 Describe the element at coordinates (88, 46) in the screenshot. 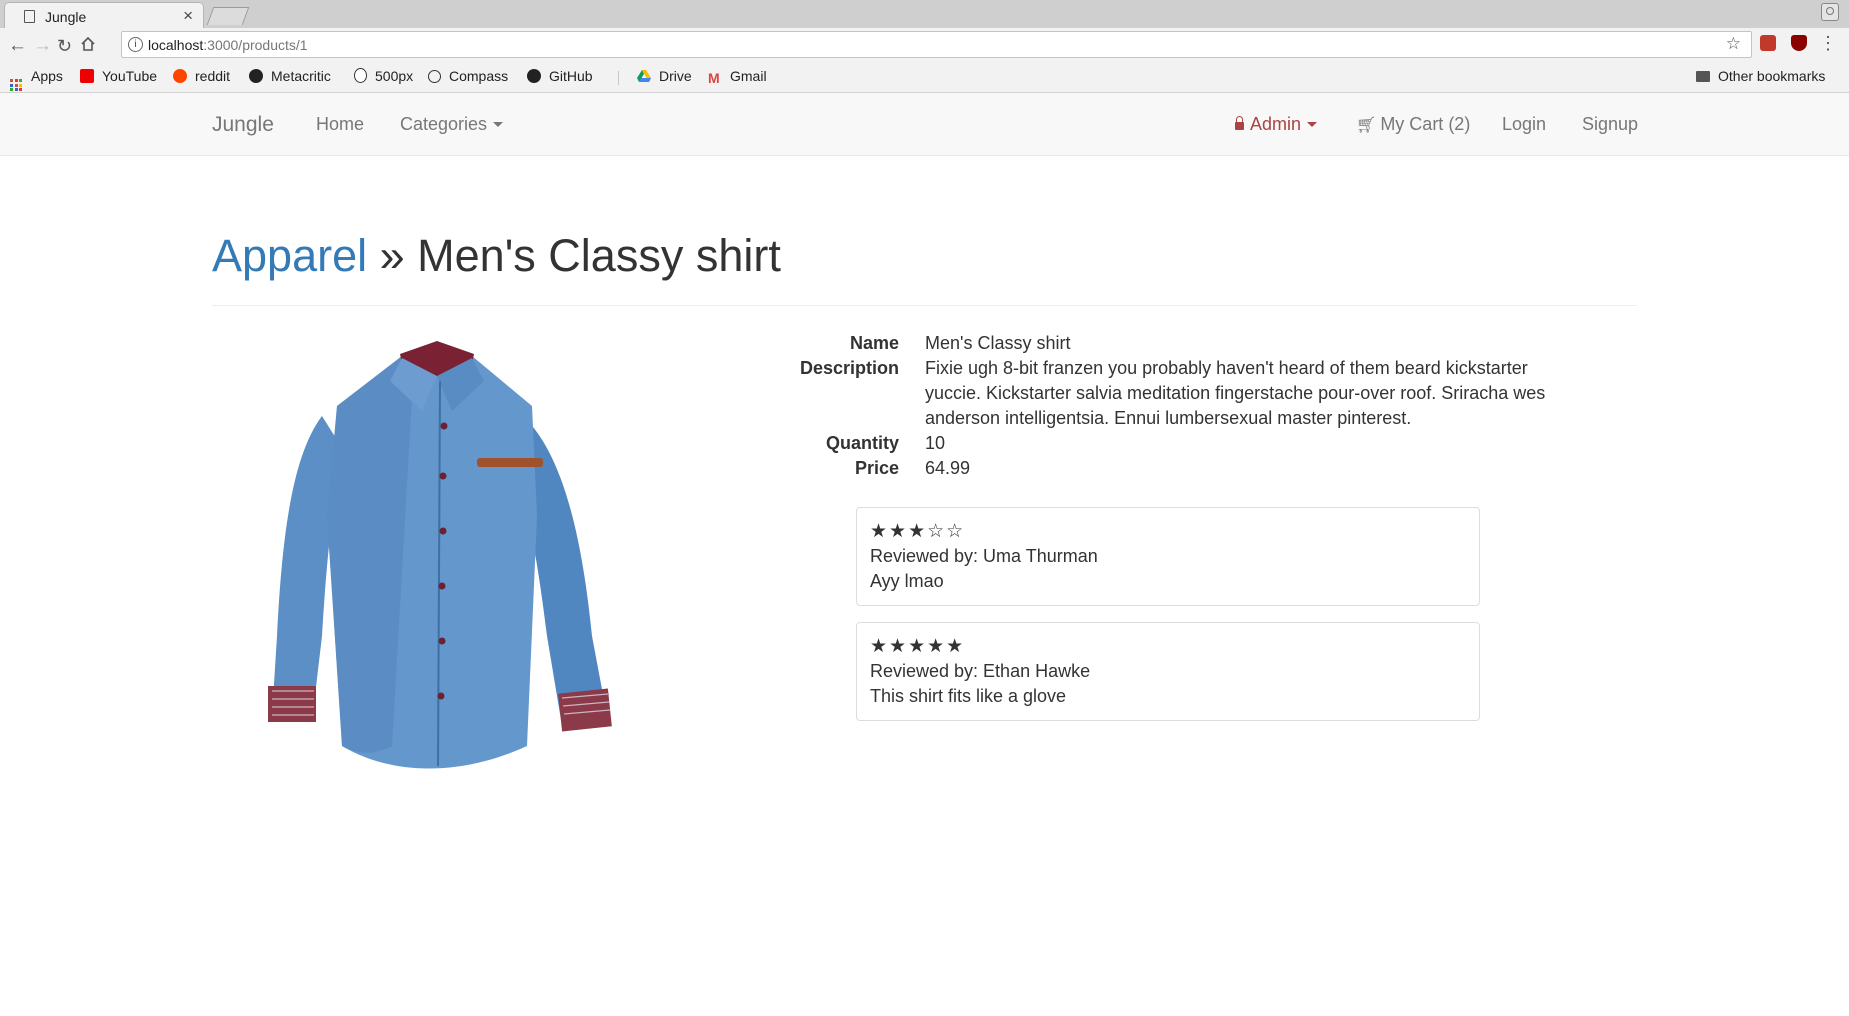

I see `home-icon` at that location.